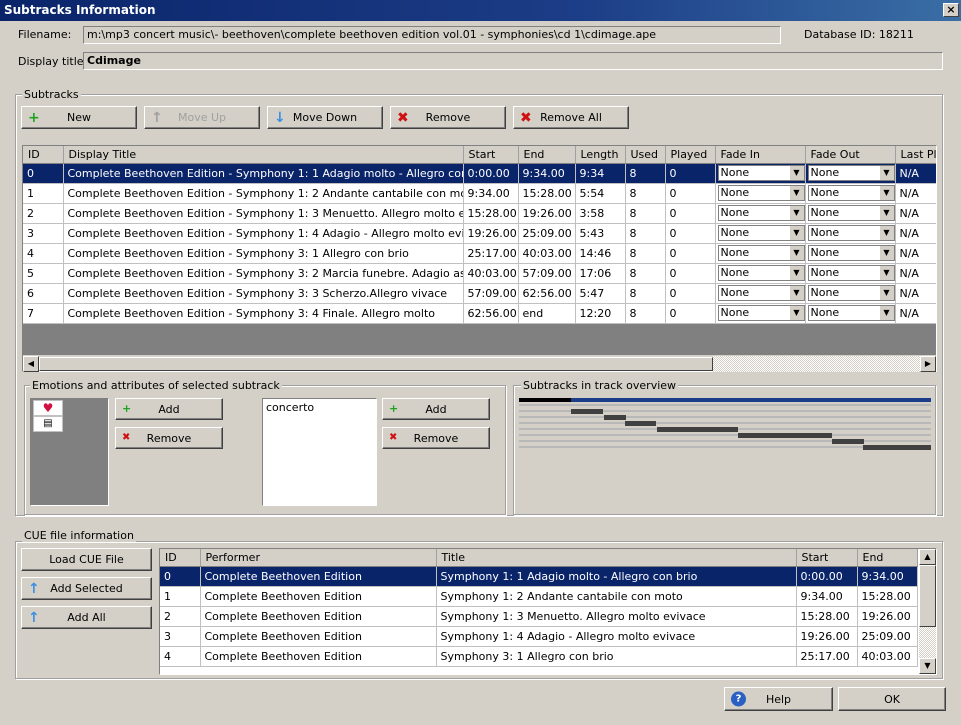 The image size is (961, 725). Describe the element at coordinates (927, 557) in the screenshot. I see `scroll-up-button: ▲` at that location.